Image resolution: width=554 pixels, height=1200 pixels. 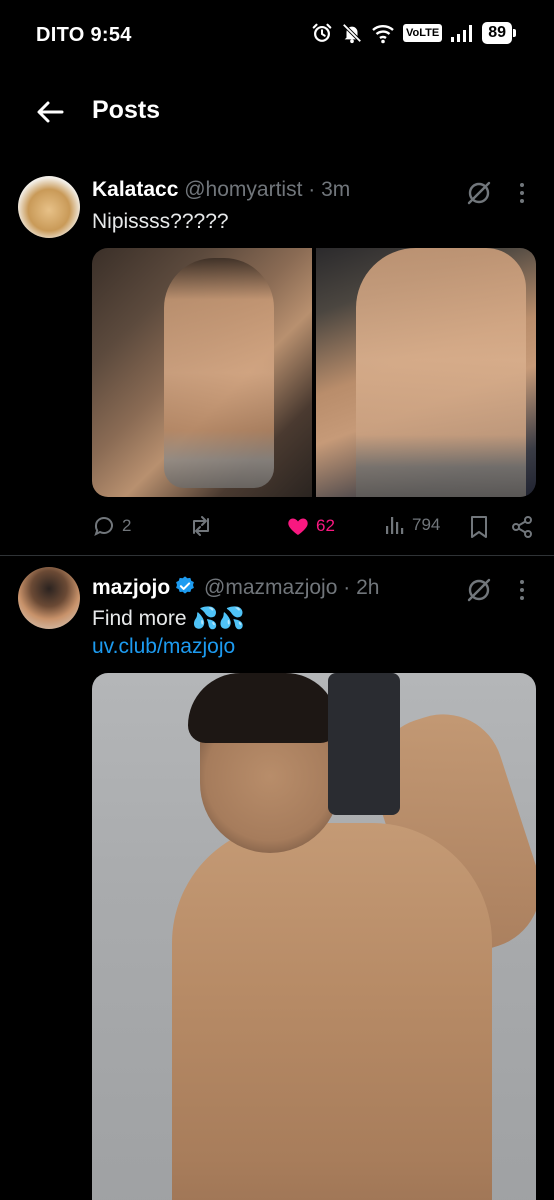 What do you see at coordinates (50, 112) in the screenshot?
I see `back-arrow-icon` at bounding box center [50, 112].